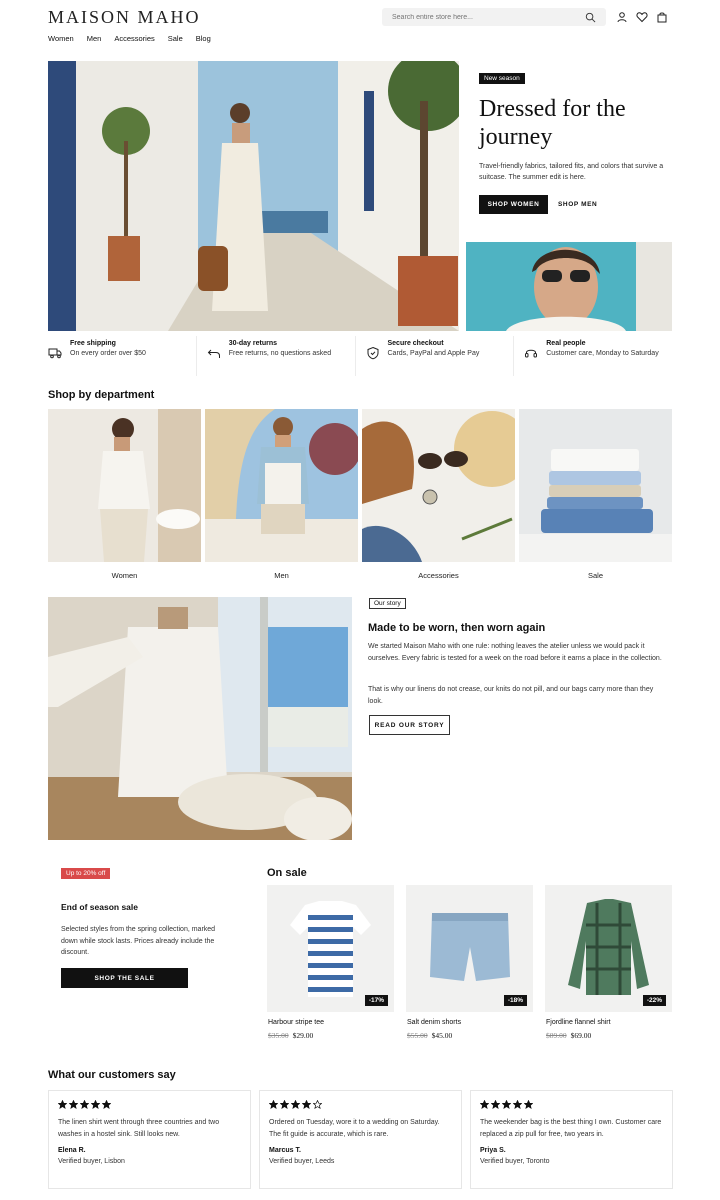  I want to click on product-price: $69.00, so click(581, 1035).